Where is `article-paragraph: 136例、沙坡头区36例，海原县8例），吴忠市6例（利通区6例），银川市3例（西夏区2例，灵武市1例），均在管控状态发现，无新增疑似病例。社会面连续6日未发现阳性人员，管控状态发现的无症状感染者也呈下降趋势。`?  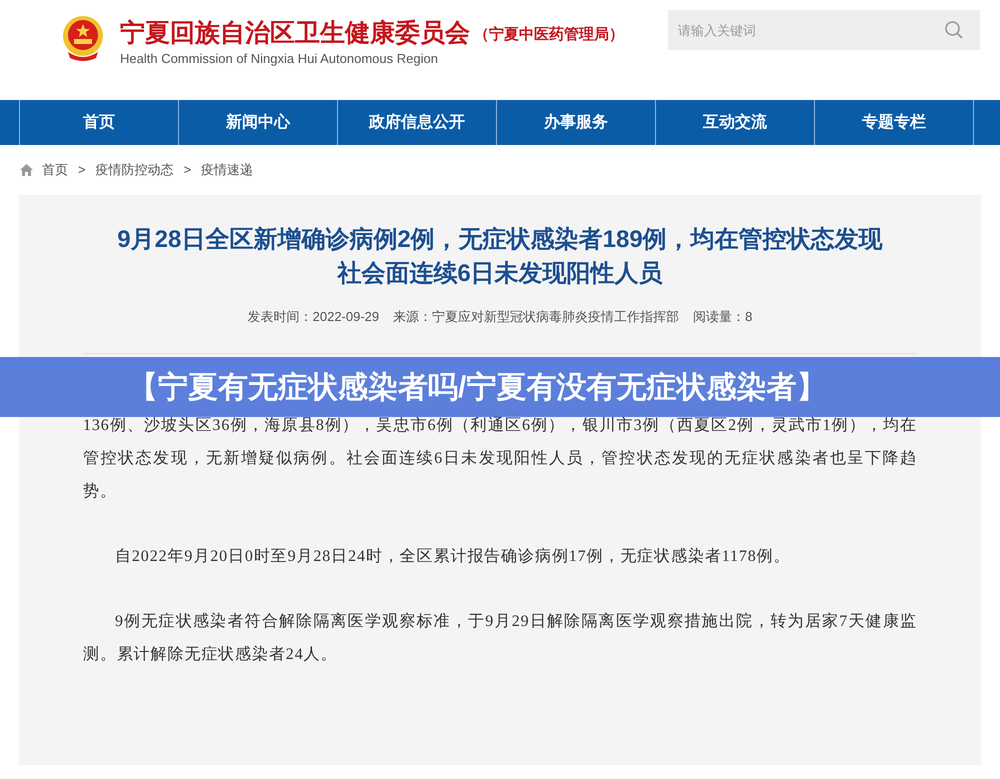
article-paragraph: 136例、沙坡头区36例，海原县8例），吴忠市6例（利通区6例），银川市3例（西夏区2例，灵武市1例），均在管控状态发现，无新增疑似病例。社会面连续6日未发现阳性人员，管控状态发现的无症状感染者也呈下降趋势。 is located at coordinates (500, 459).